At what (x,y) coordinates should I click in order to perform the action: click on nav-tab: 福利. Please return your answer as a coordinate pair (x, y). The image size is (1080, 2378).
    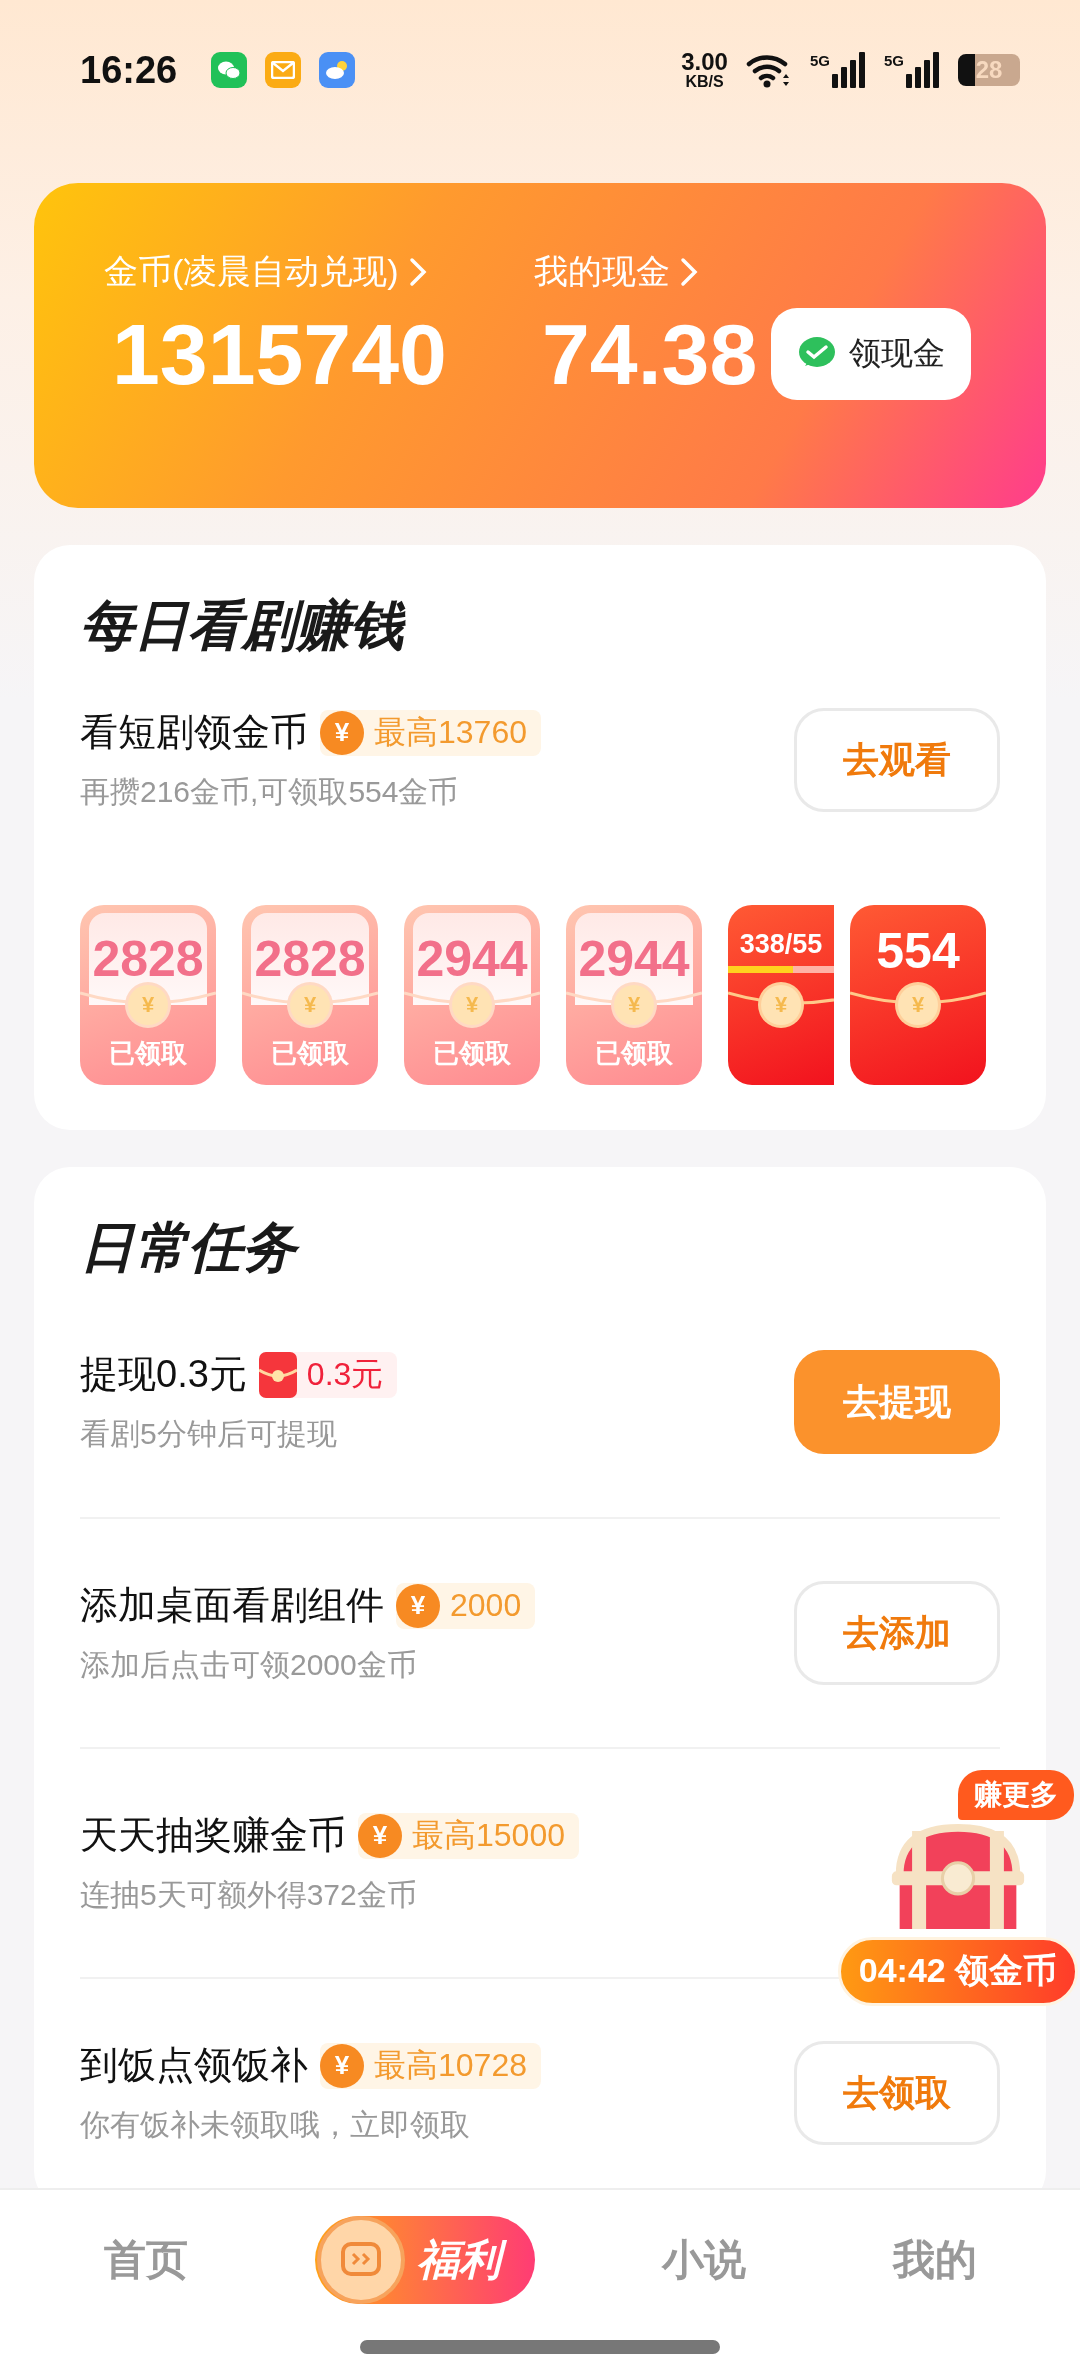
    Looking at the image, I should click on (424, 2260).